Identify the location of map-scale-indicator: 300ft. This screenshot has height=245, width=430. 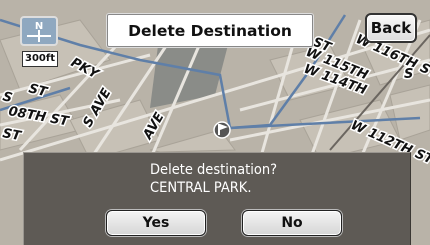
(40, 59).